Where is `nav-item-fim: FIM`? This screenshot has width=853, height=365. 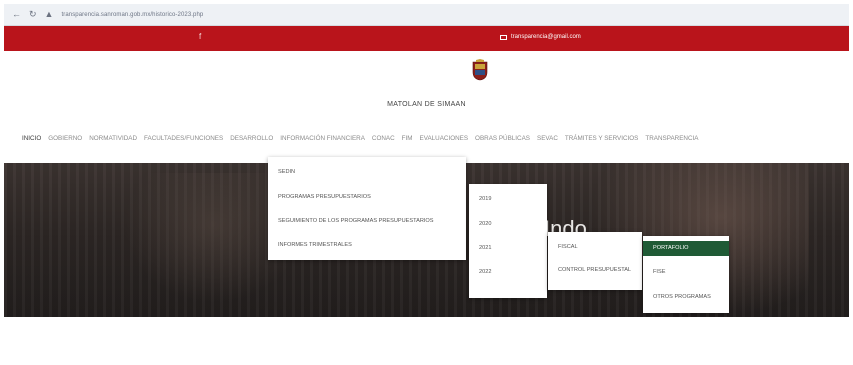
nav-item-fim: FIM is located at coordinates (407, 138).